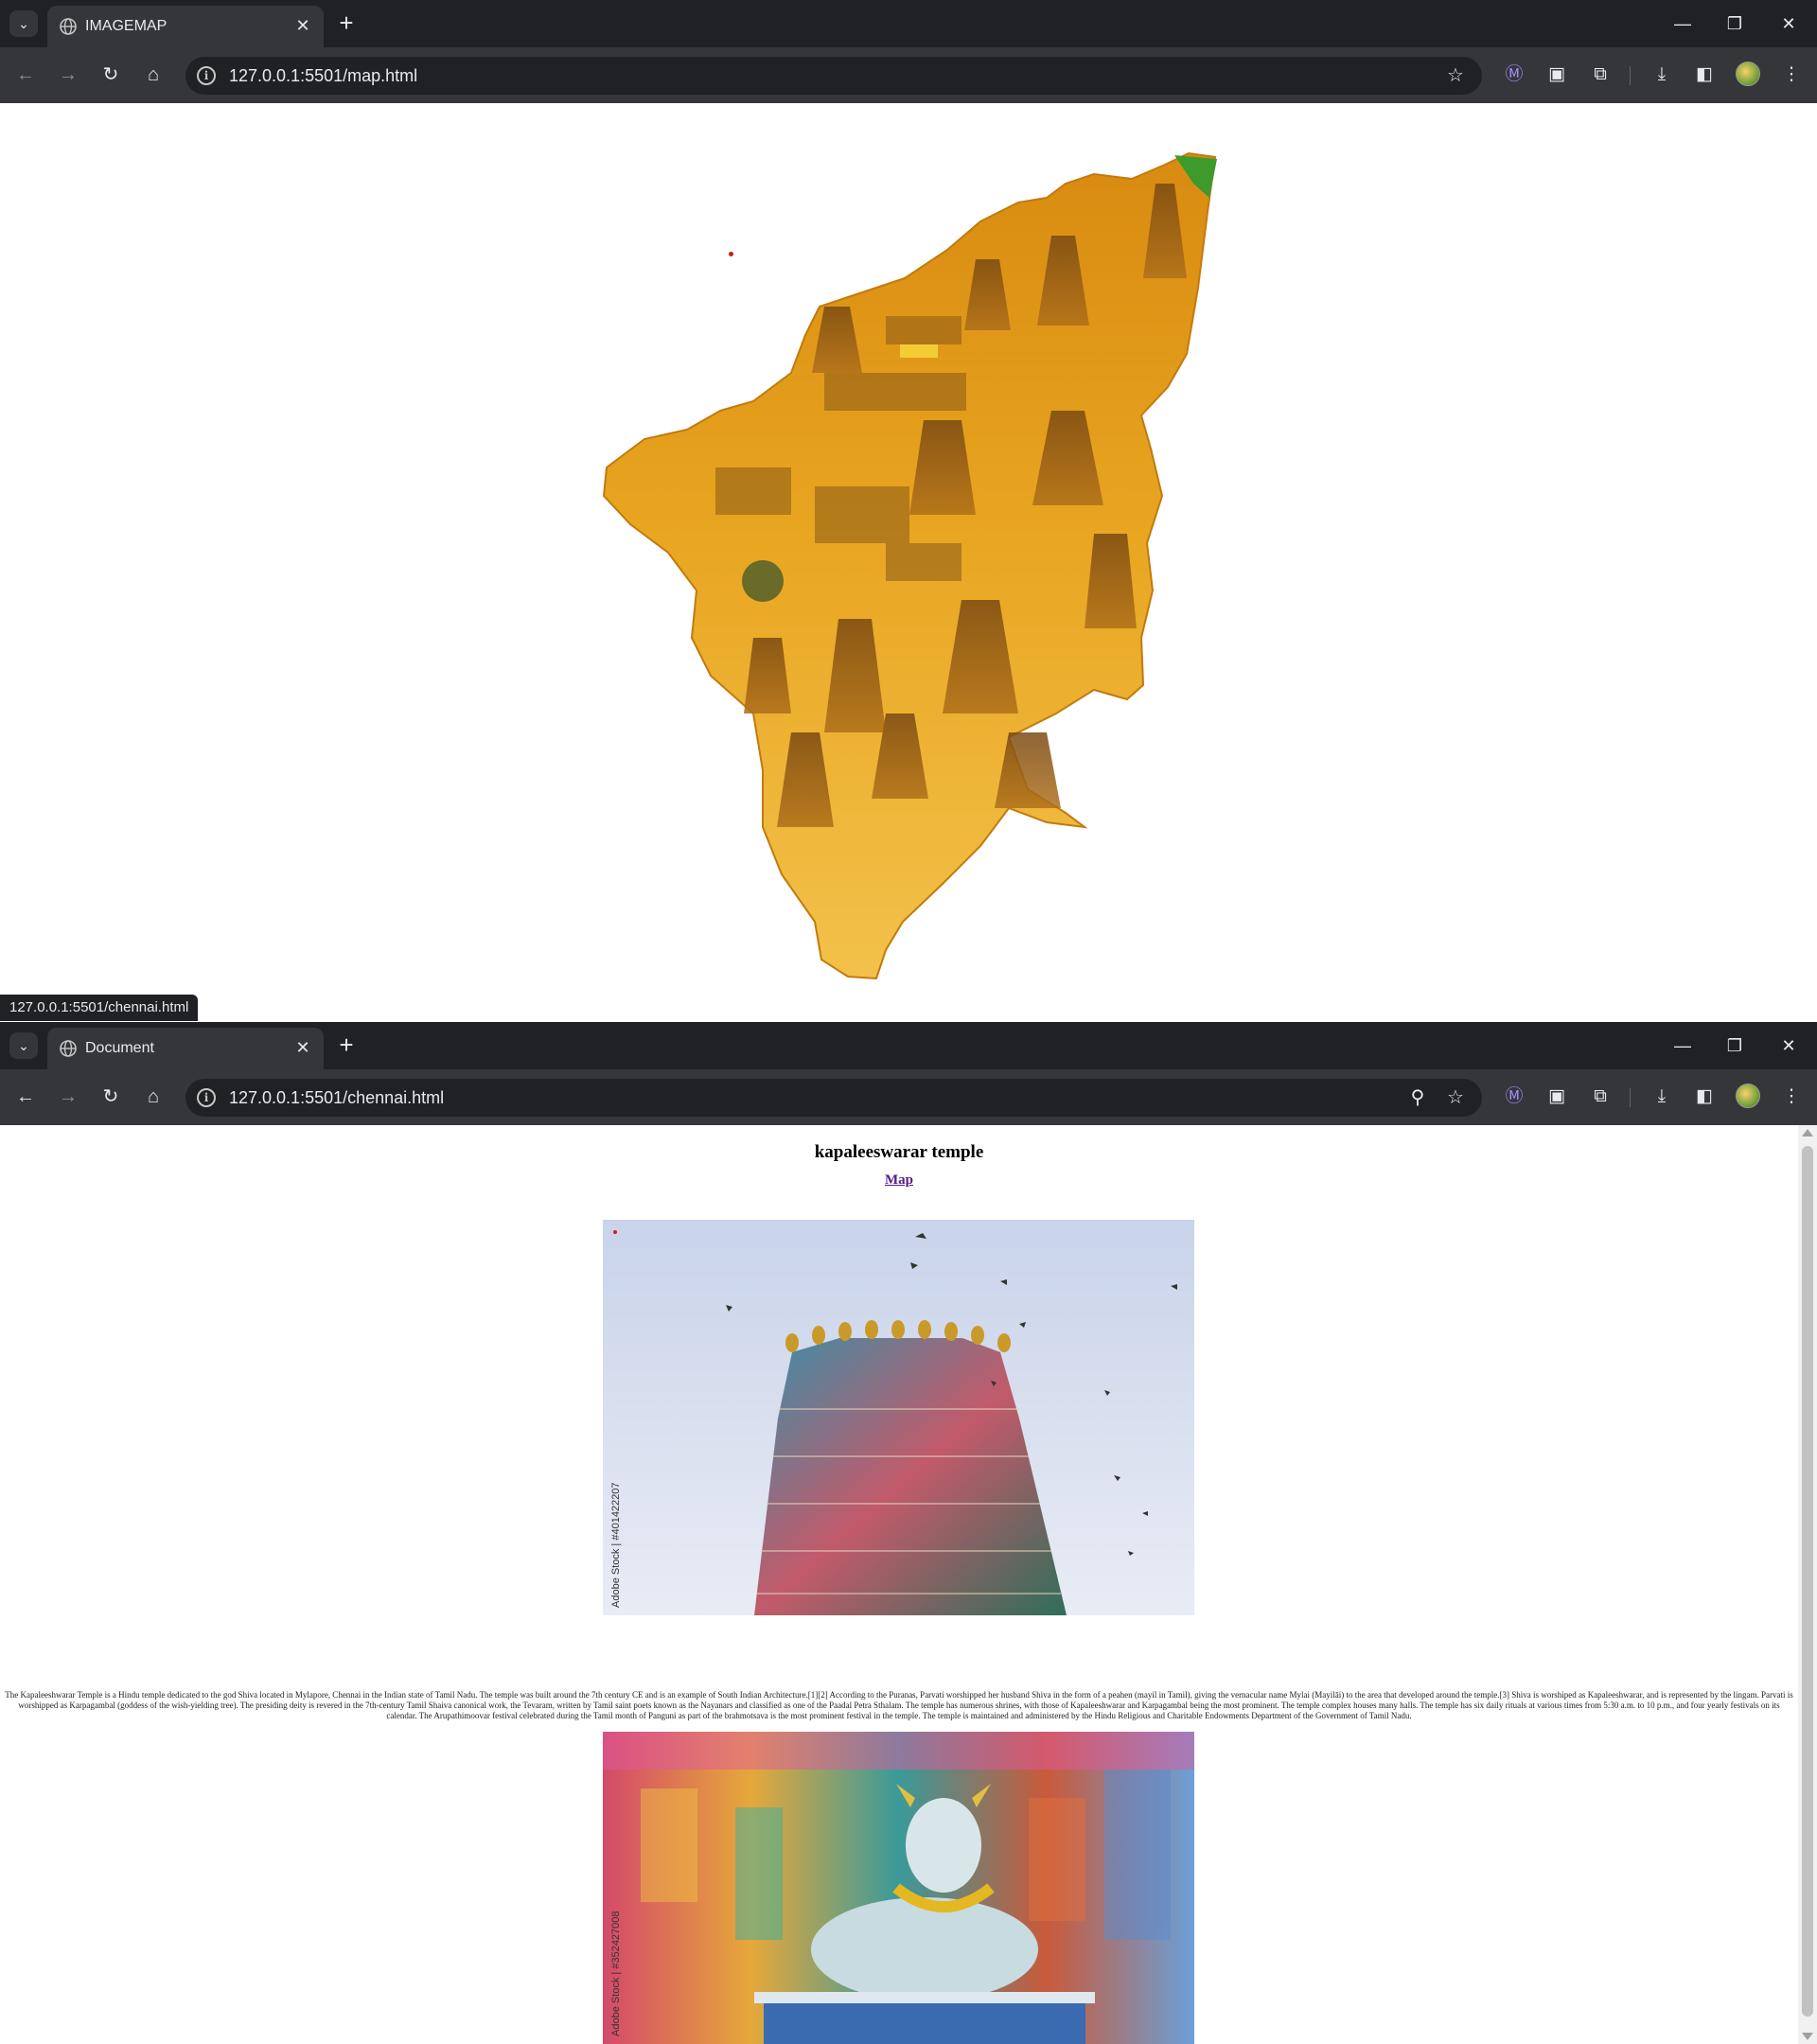 This screenshot has width=1817, height=2044. What do you see at coordinates (336, 1098) in the screenshot?
I see `url-text: 127.0.0.1:5501/chennai.html` at bounding box center [336, 1098].